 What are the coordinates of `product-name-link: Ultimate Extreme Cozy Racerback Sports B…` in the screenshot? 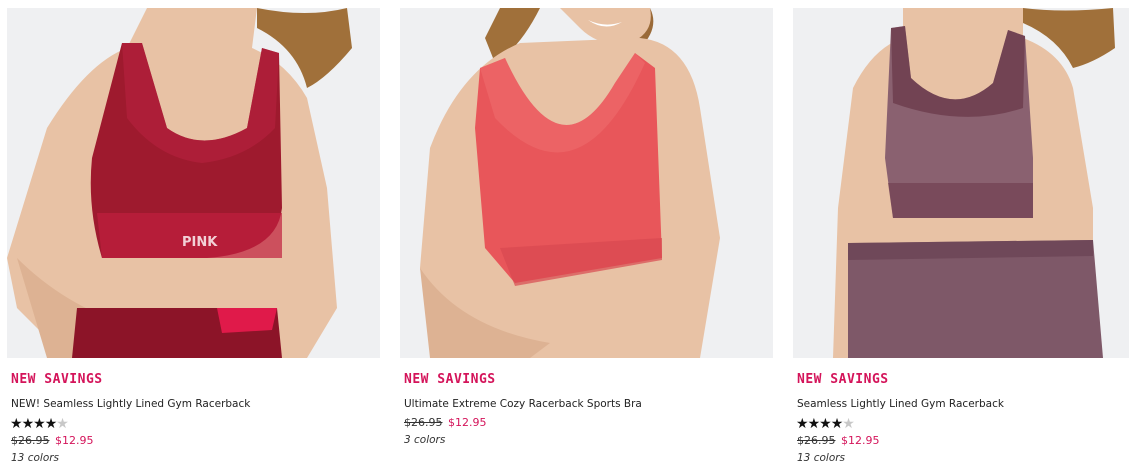 It's located at (588, 404).